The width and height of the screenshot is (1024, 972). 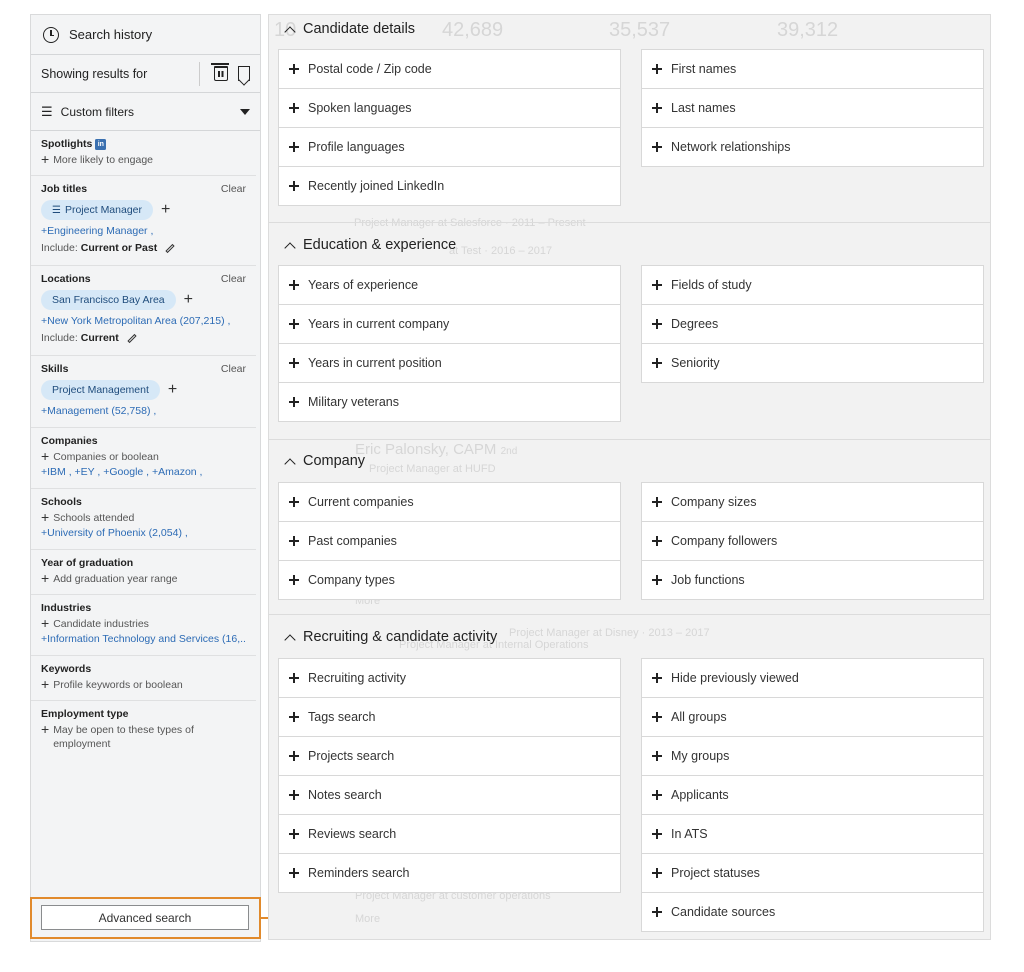 What do you see at coordinates (812, 795) in the screenshot?
I see `filter-option: Applicants` at bounding box center [812, 795].